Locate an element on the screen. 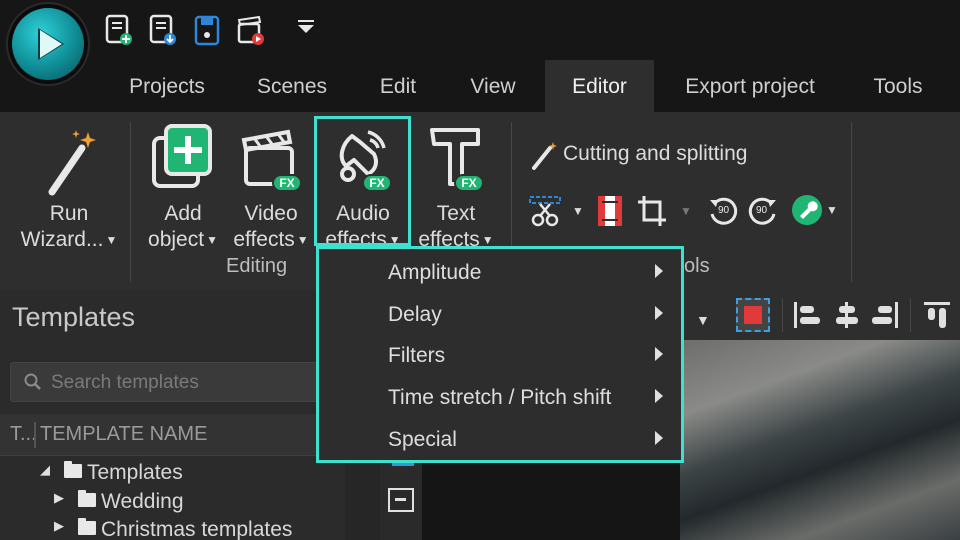 This screenshot has height=540, width=960. add-object-line2-wrap: object ▼ is located at coordinates (183, 240).